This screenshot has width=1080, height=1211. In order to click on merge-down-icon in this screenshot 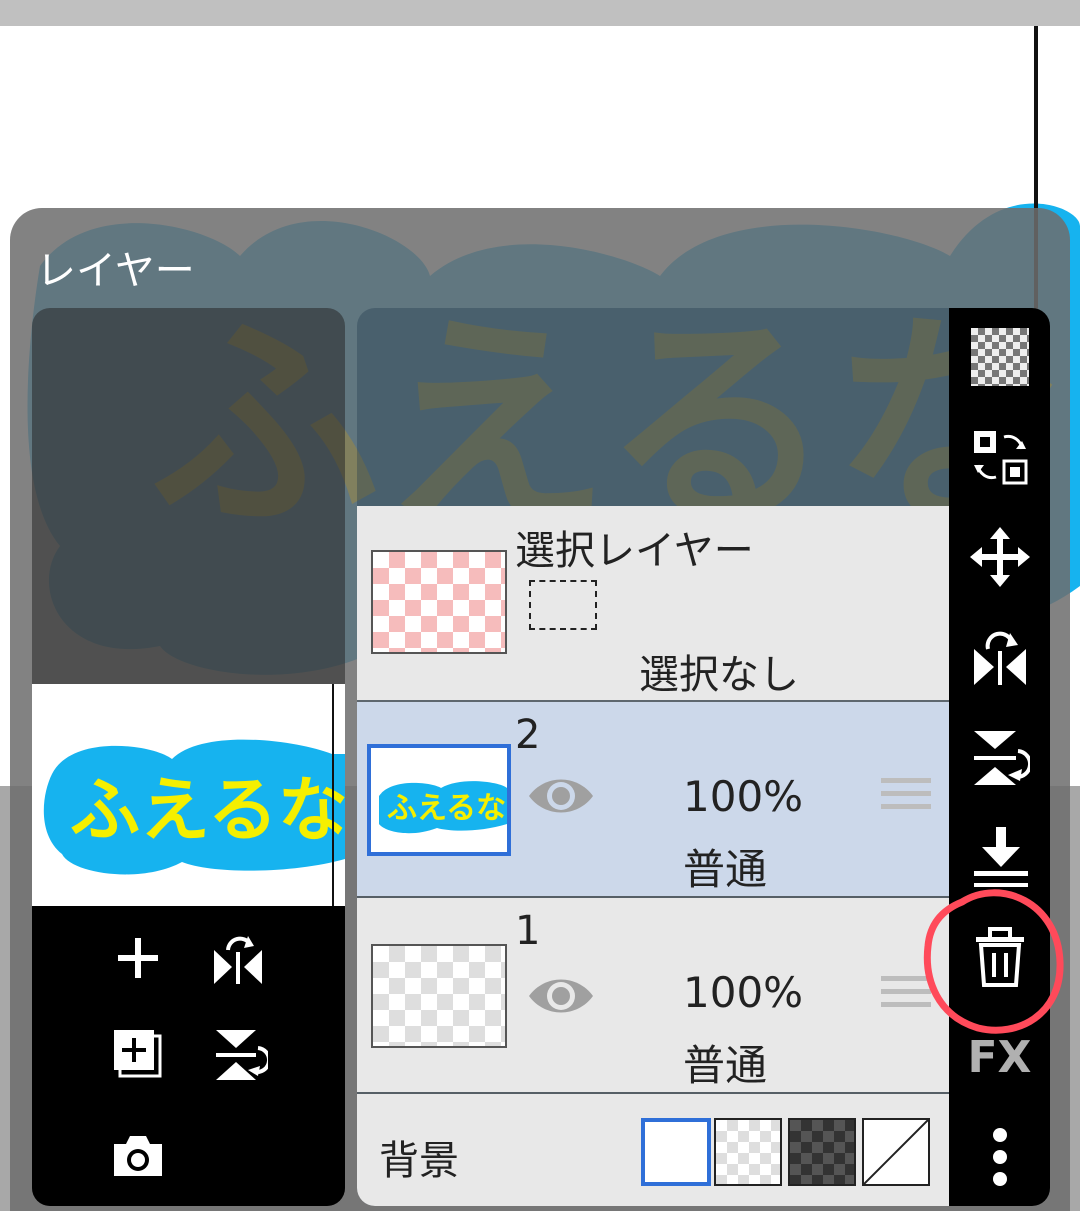, I will do `click(1000, 857)`.